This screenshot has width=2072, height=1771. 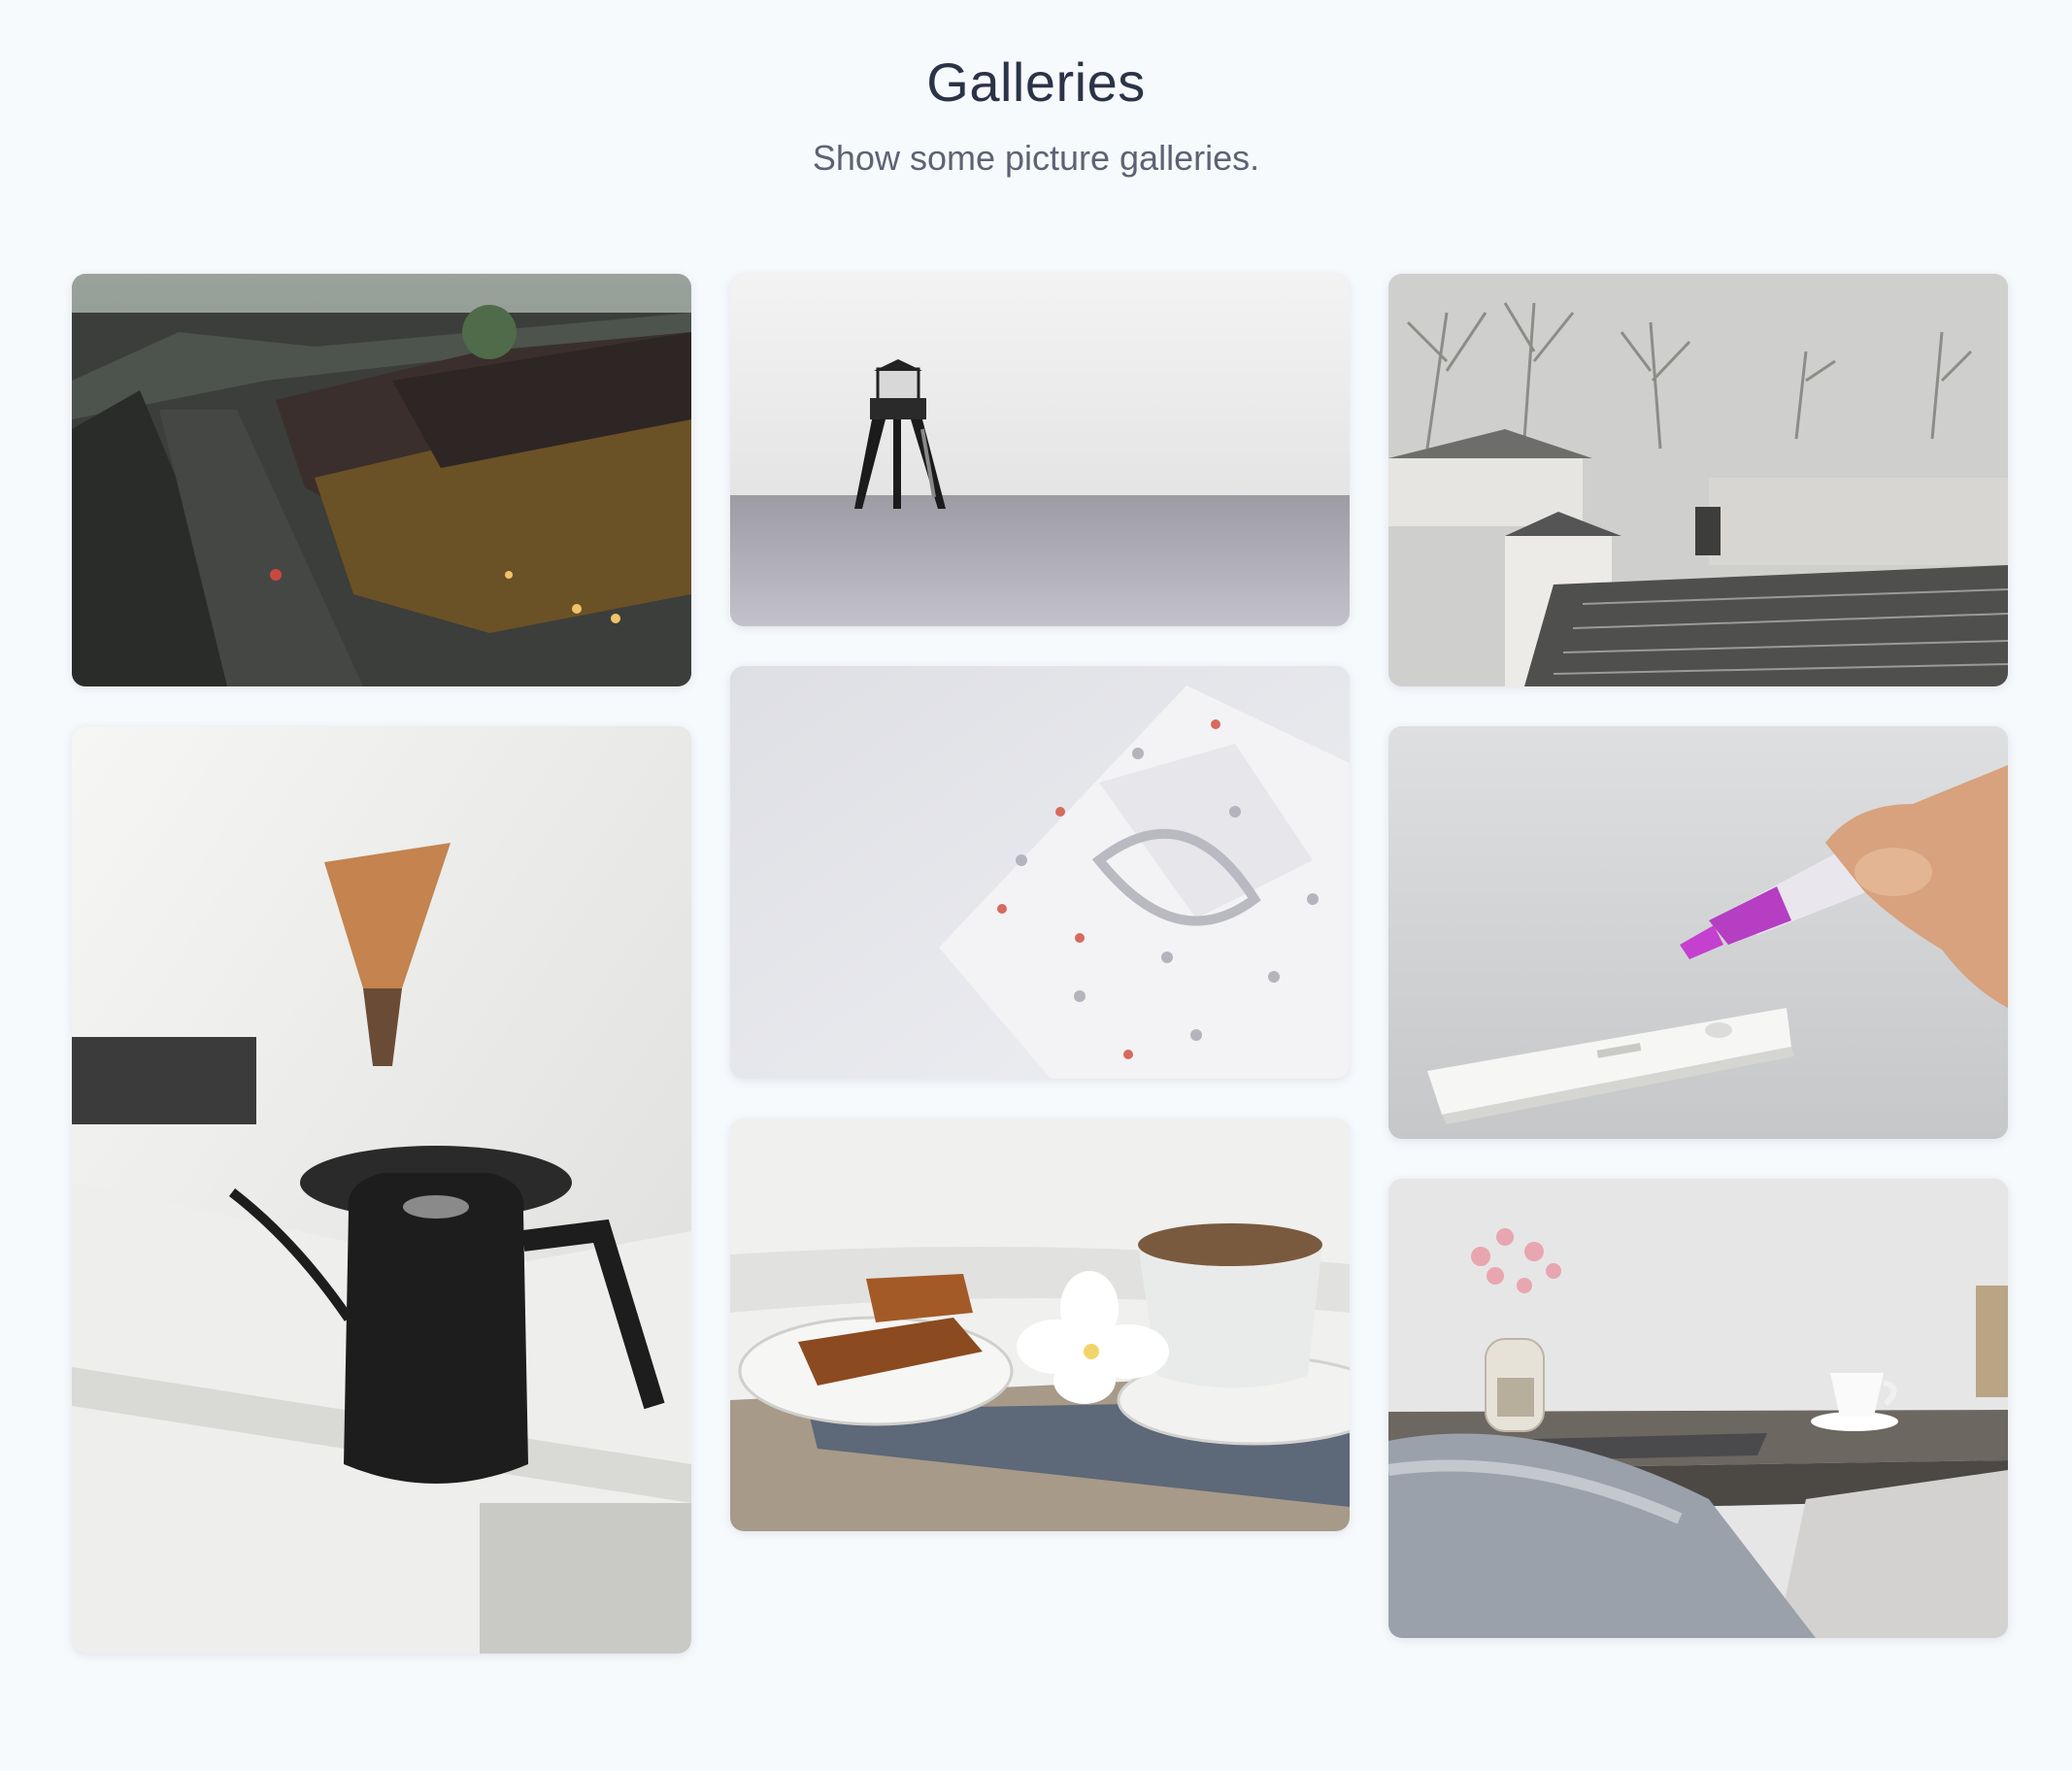 What do you see at coordinates (1036, 158) in the screenshot?
I see `page-subtitle: Show some picture galleries.` at bounding box center [1036, 158].